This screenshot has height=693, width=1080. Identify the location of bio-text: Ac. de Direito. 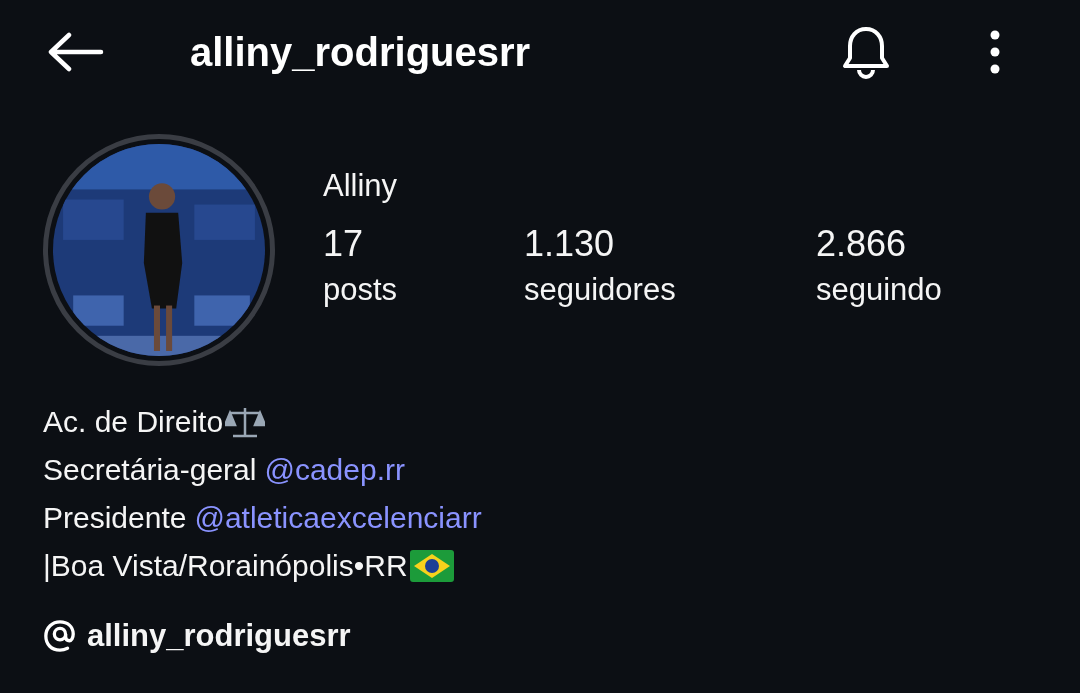
(133, 422).